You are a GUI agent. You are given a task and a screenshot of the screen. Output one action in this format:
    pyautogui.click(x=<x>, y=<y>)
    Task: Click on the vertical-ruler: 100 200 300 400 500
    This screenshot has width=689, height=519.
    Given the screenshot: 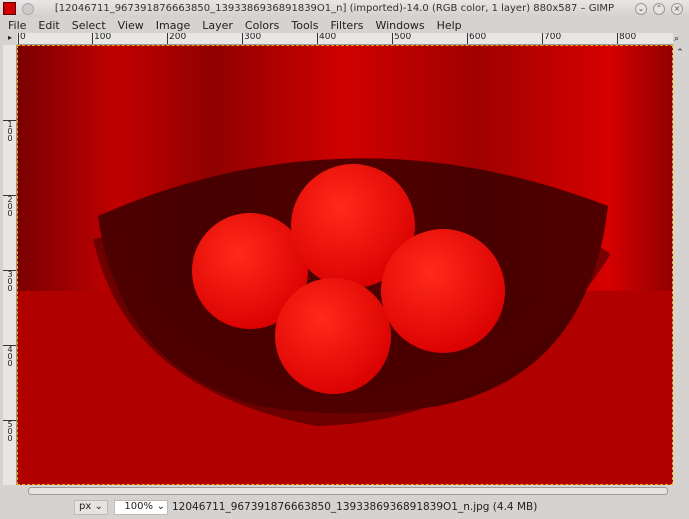 What is the action you would take?
    pyautogui.click(x=10, y=265)
    